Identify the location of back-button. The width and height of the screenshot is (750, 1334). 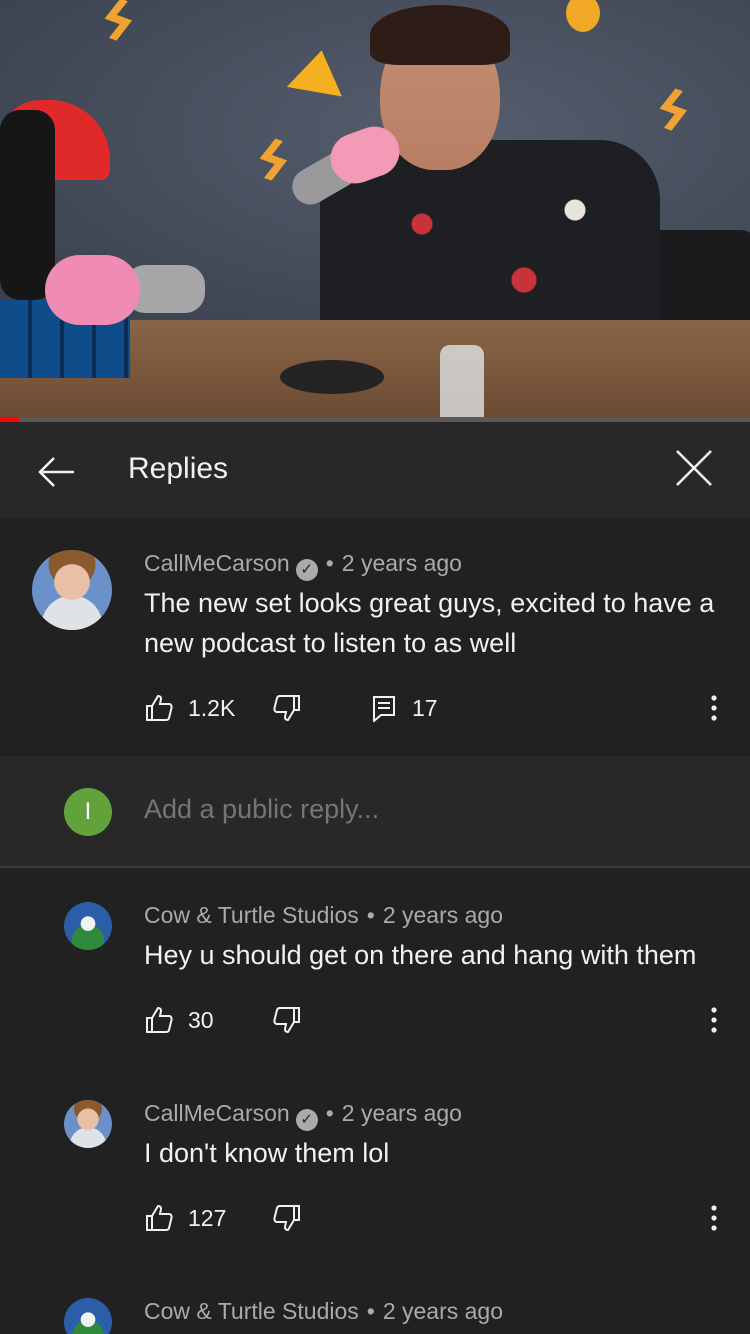
(56, 472).